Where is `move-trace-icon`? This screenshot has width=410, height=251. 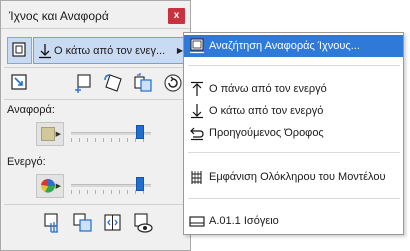
move-trace-icon is located at coordinates (19, 82).